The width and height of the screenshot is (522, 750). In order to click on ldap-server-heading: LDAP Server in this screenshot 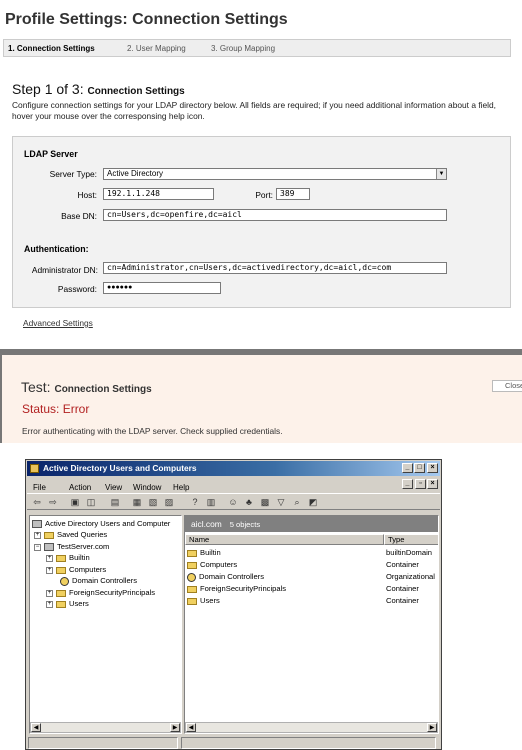, I will do `click(51, 154)`.